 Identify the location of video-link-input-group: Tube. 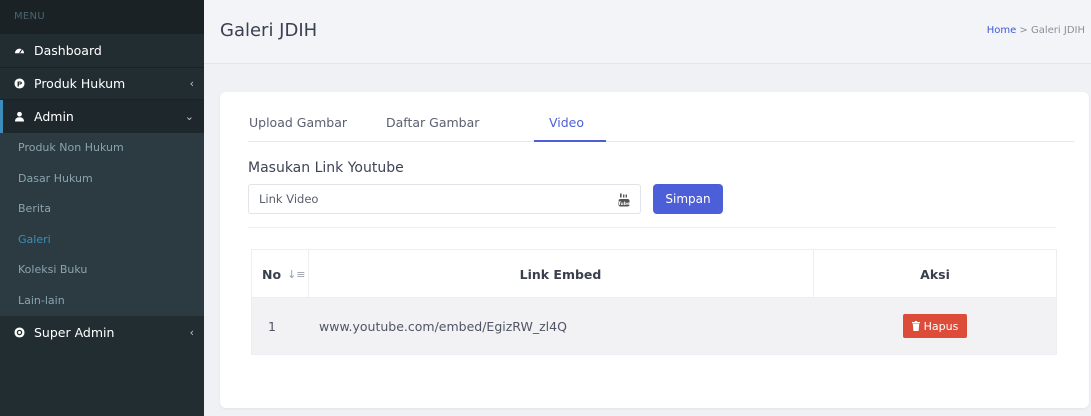
(444, 199).